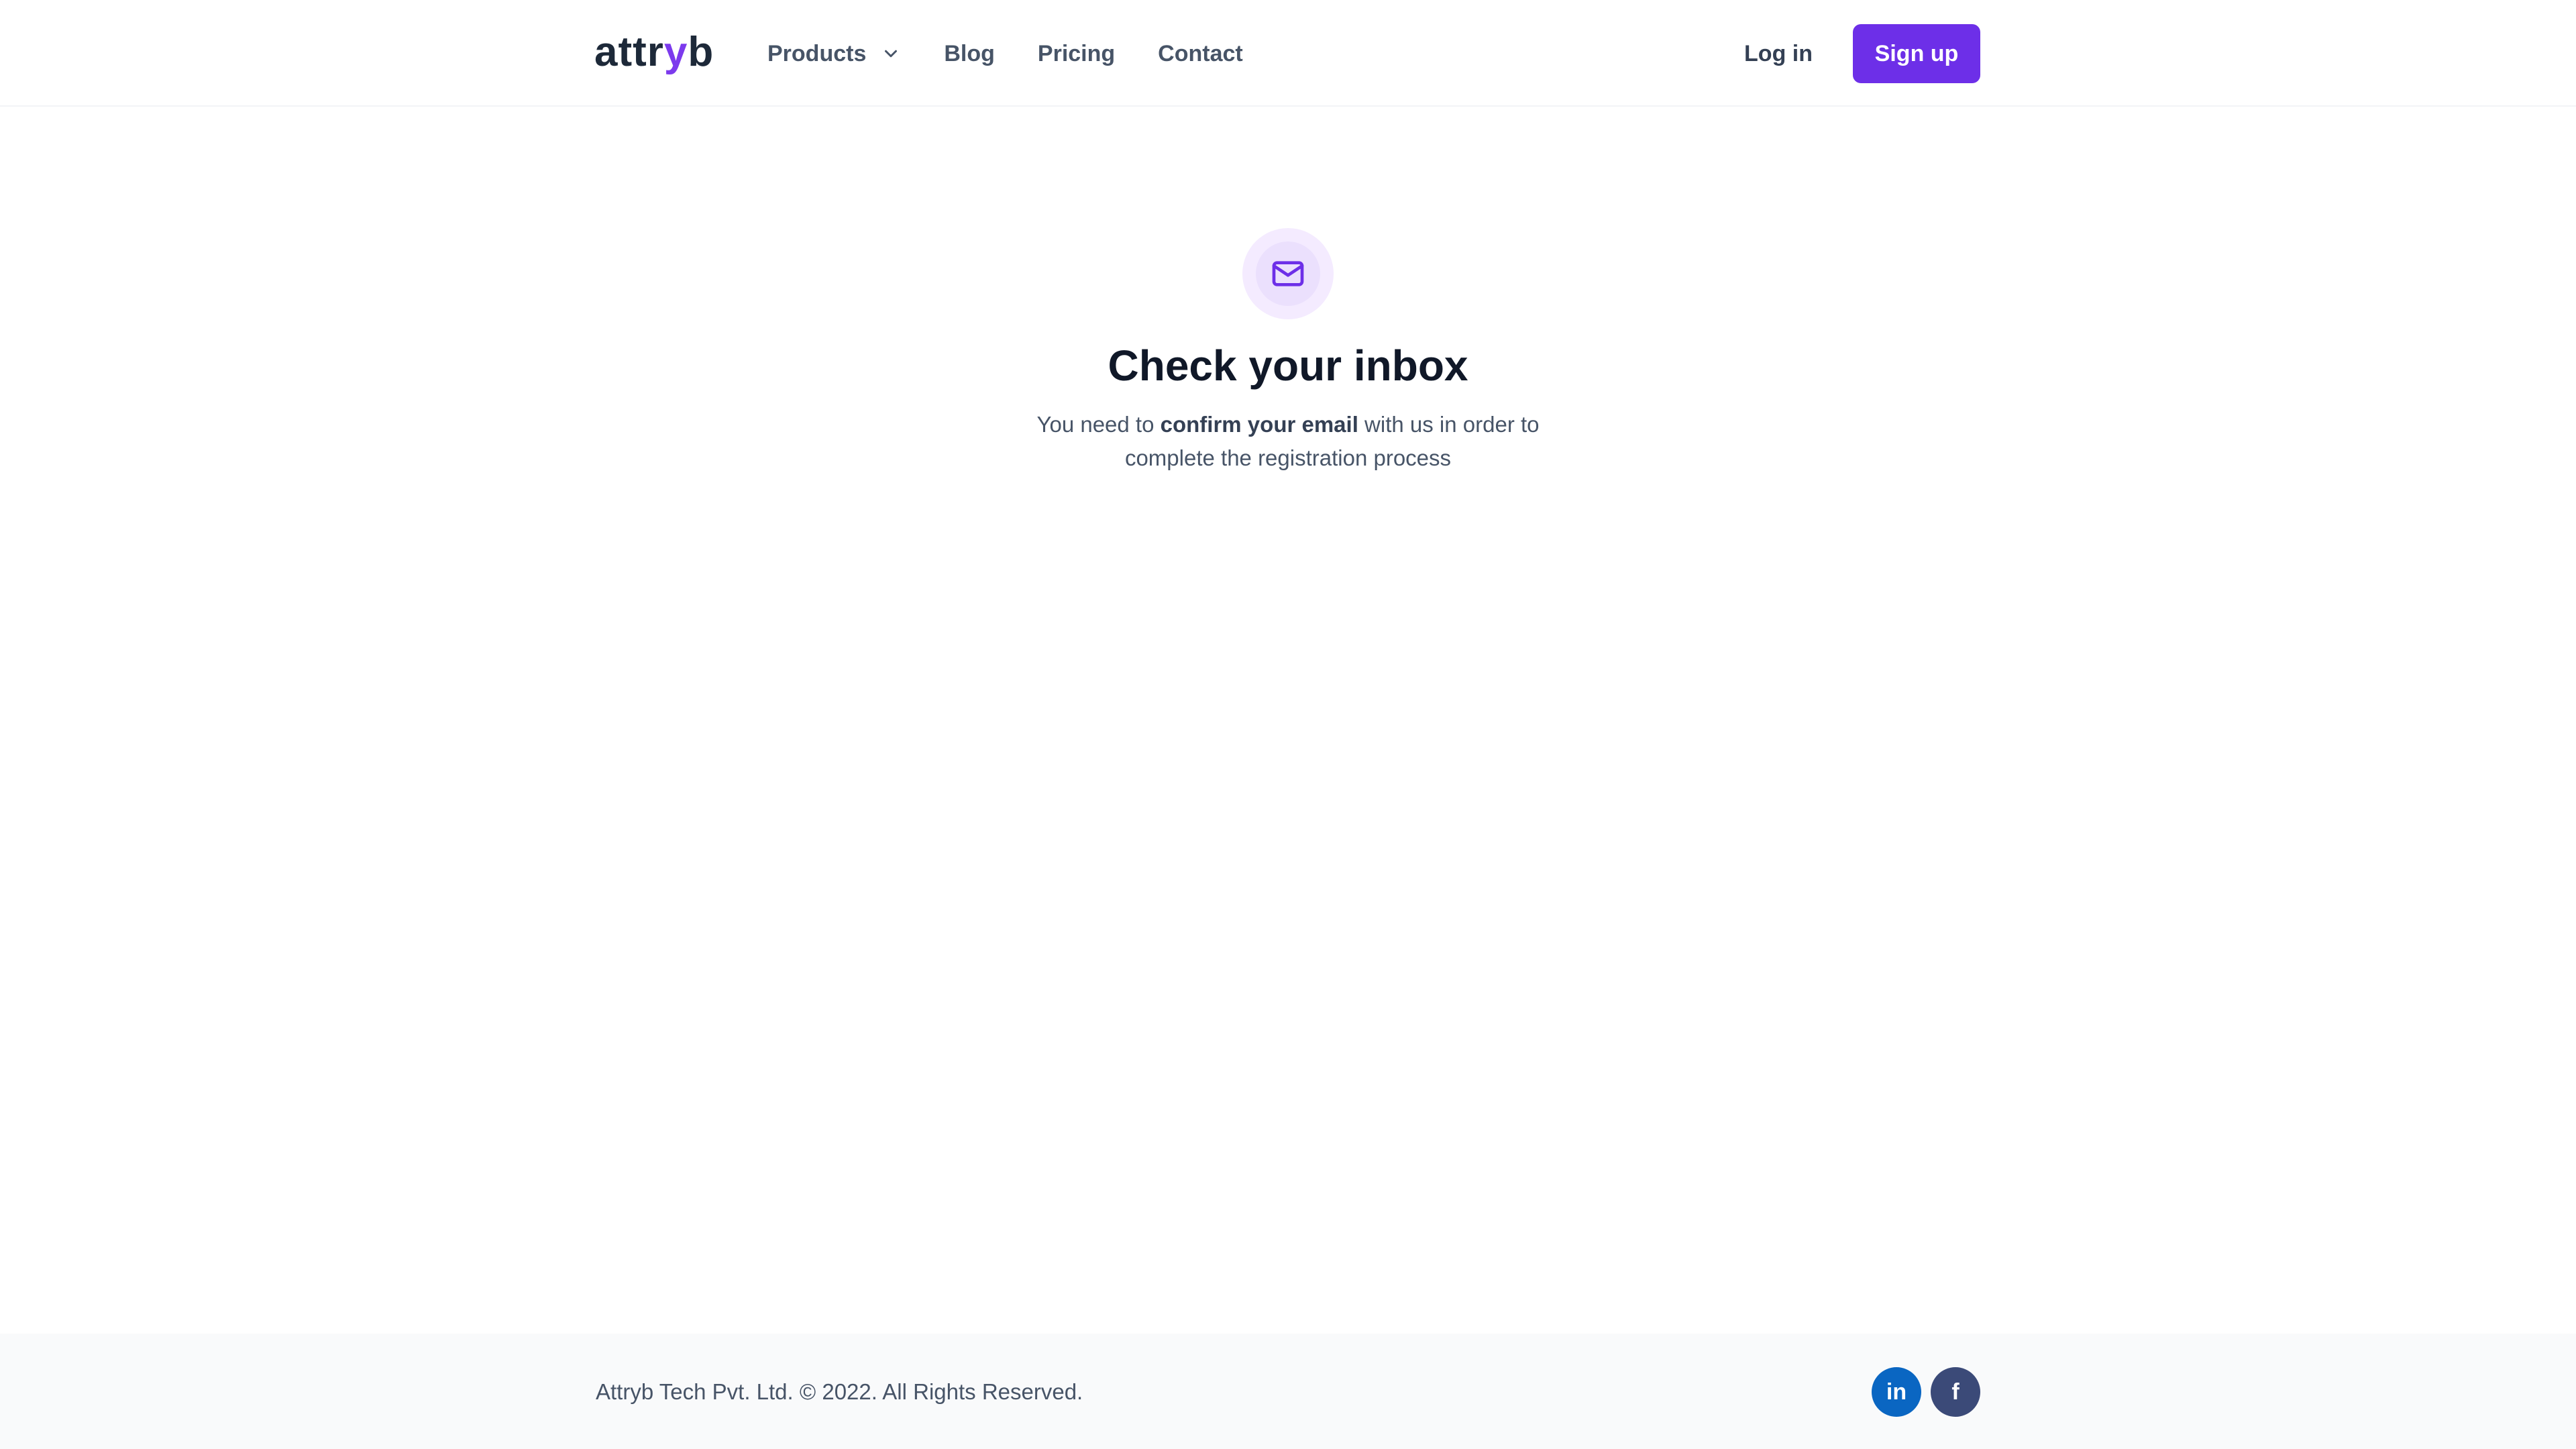 The width and height of the screenshot is (2576, 1449). I want to click on chevron-down-icon, so click(891, 54).